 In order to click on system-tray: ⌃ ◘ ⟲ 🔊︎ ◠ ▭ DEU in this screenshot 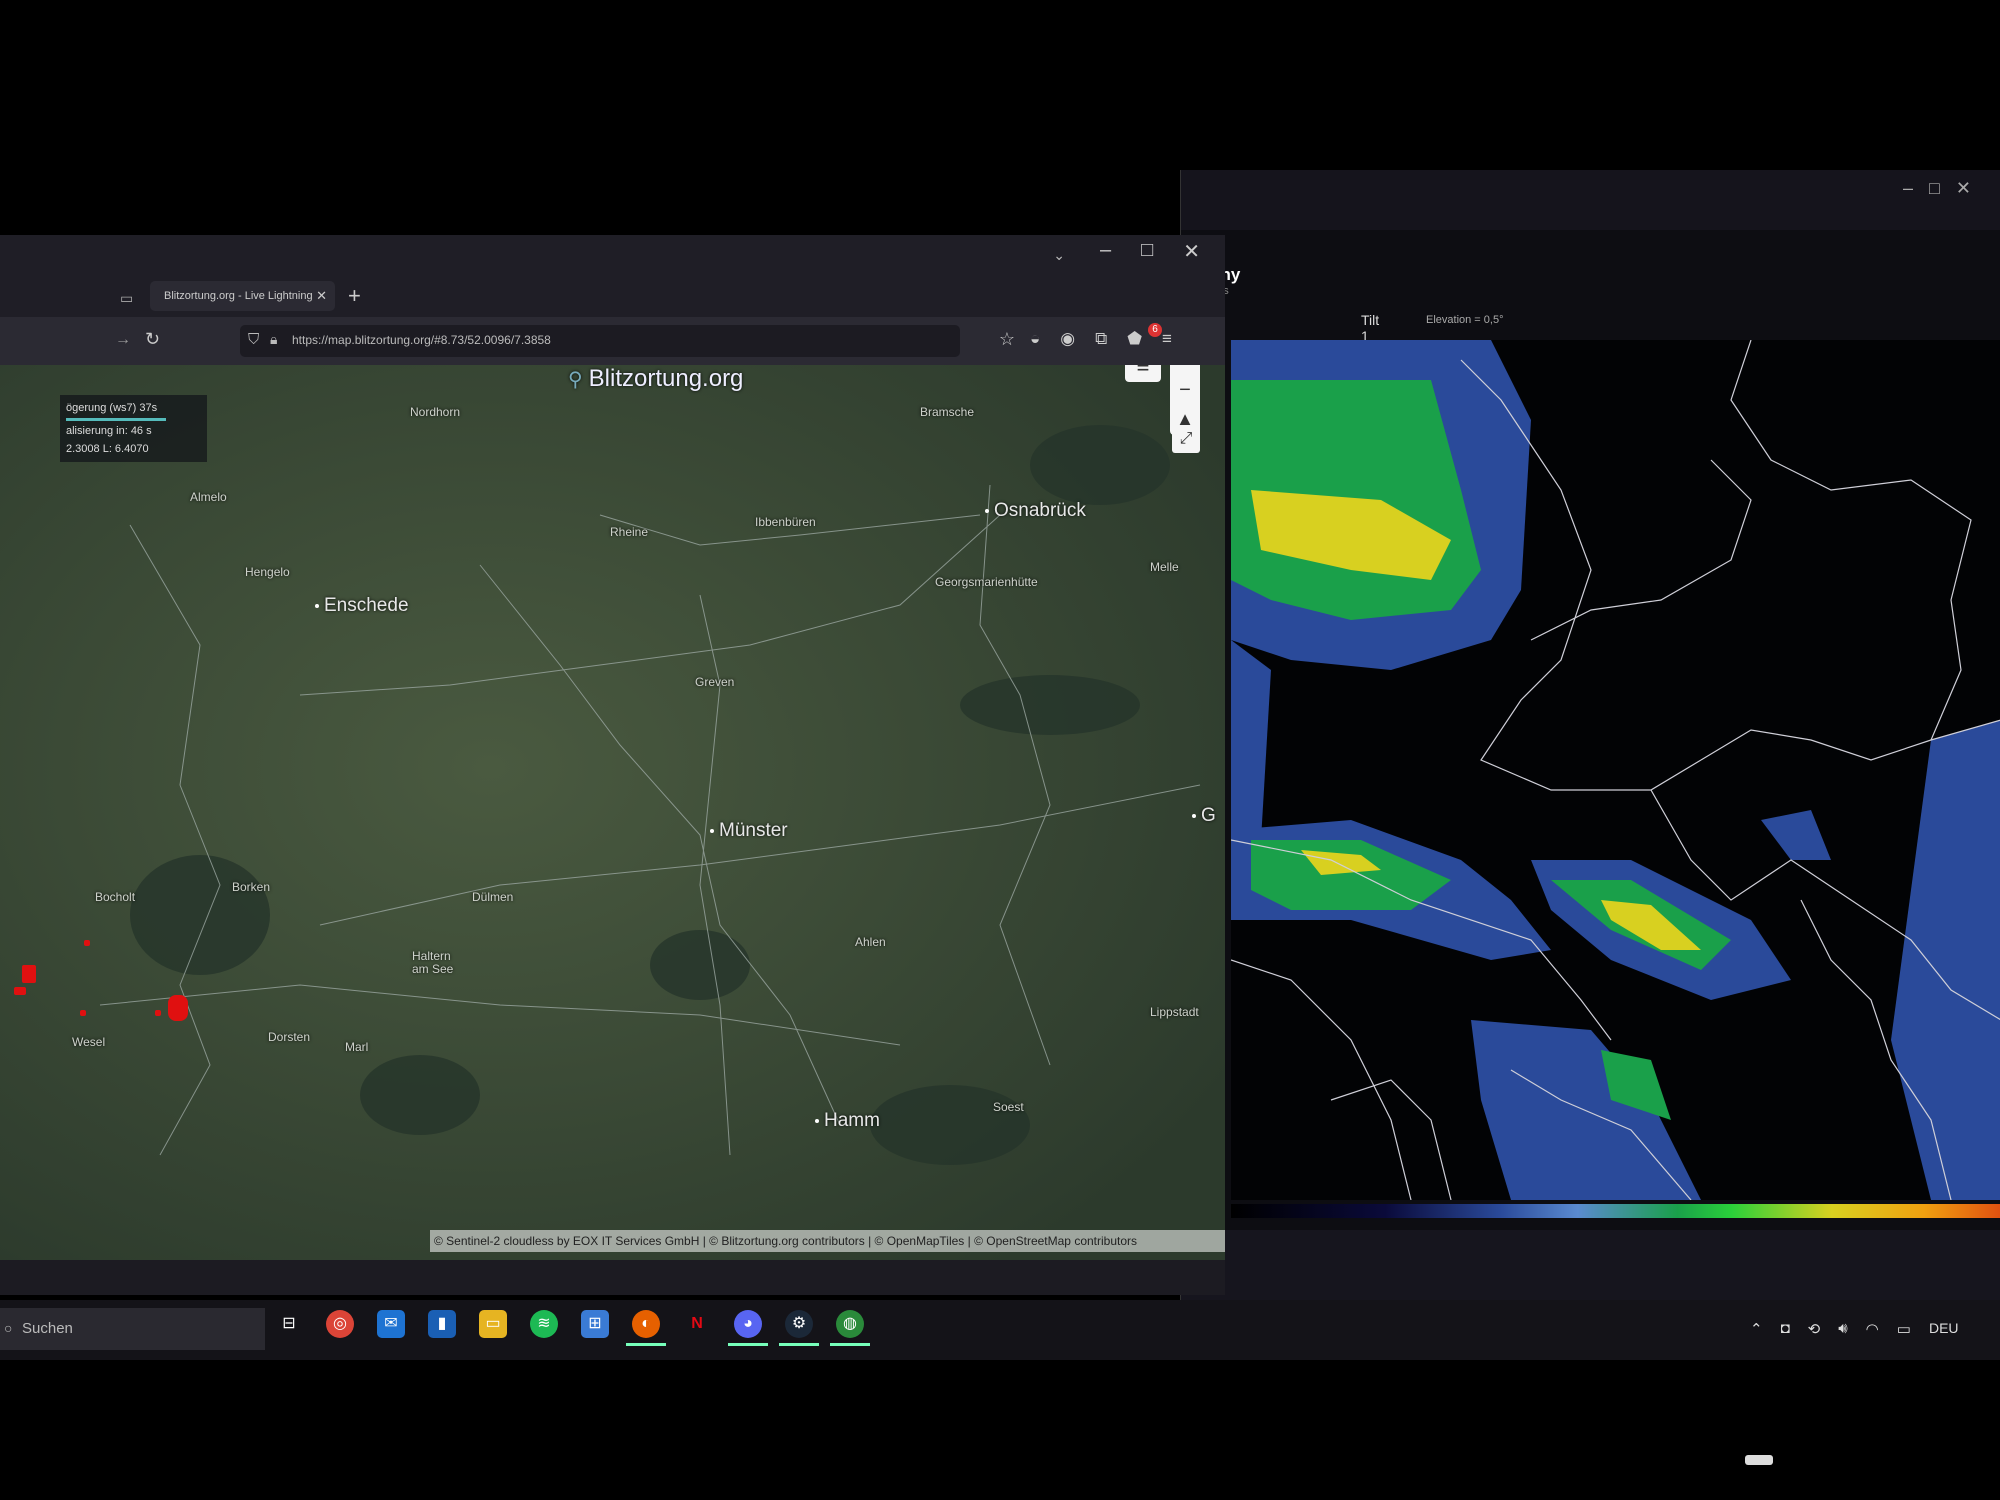, I will do `click(1854, 1329)`.